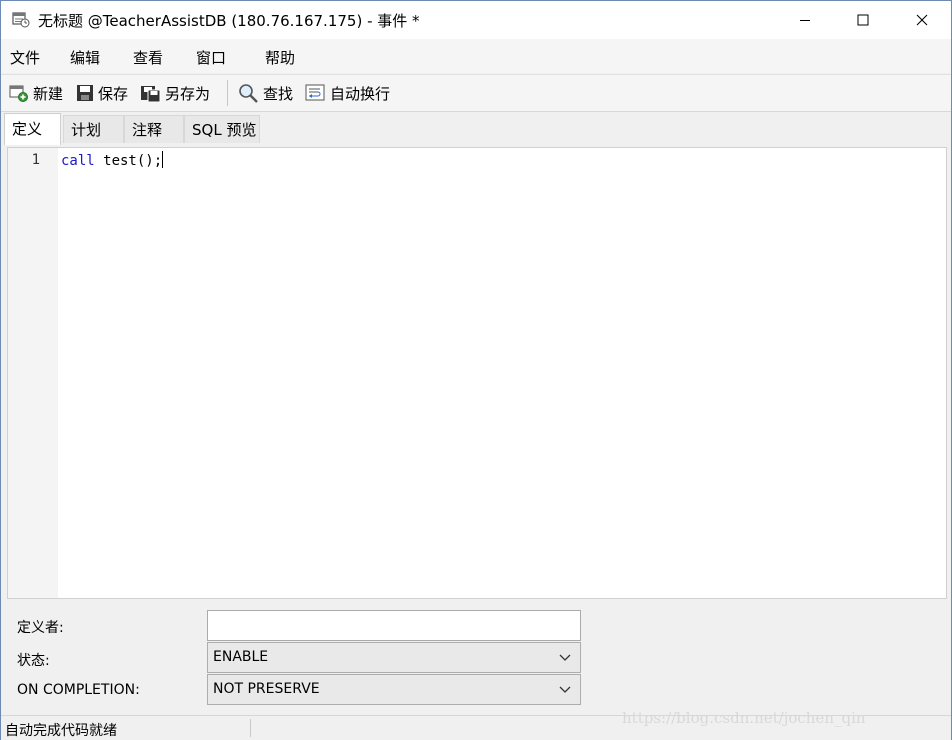 This screenshot has height=740, width=952. What do you see at coordinates (33, 373) in the screenshot?
I see `line-number-gutter: 1` at bounding box center [33, 373].